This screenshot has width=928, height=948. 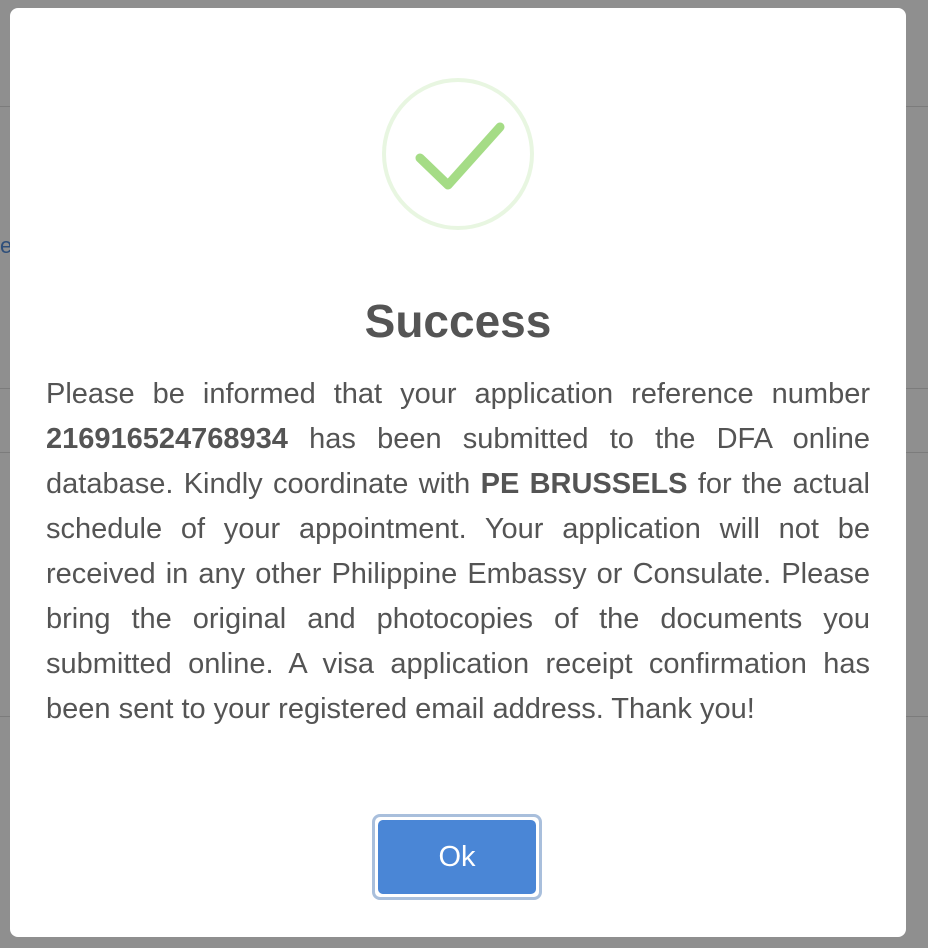 I want to click on post-name: PE BRUSSELS, so click(x=584, y=484).